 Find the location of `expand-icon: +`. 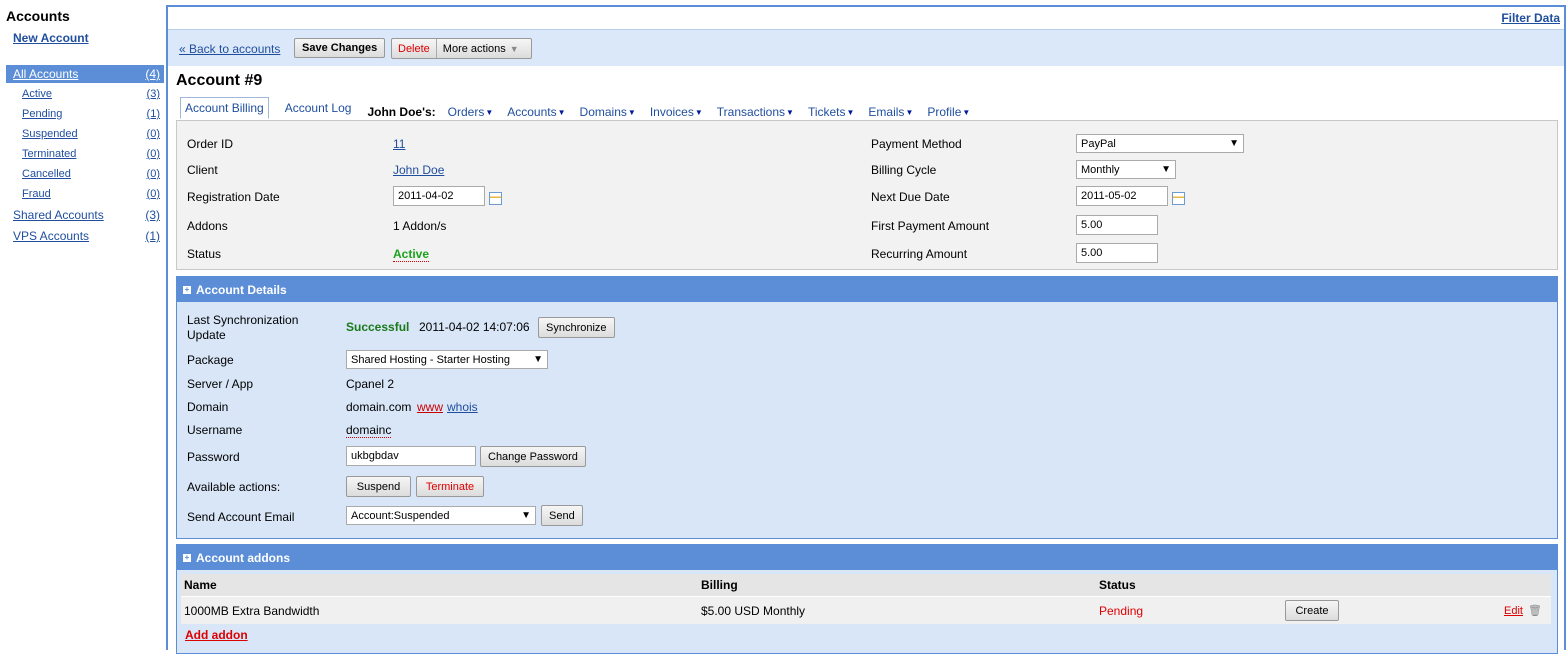

expand-icon: + is located at coordinates (187, 289).